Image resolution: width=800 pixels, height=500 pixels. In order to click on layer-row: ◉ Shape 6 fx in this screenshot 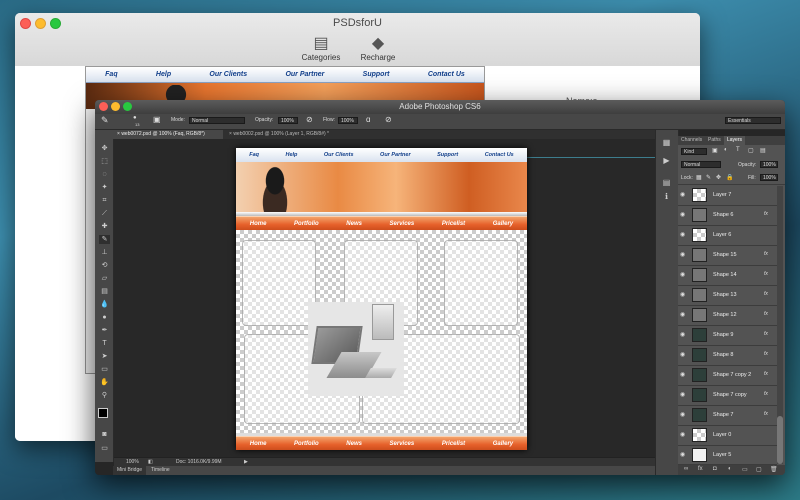, I will do `click(727, 216)`.